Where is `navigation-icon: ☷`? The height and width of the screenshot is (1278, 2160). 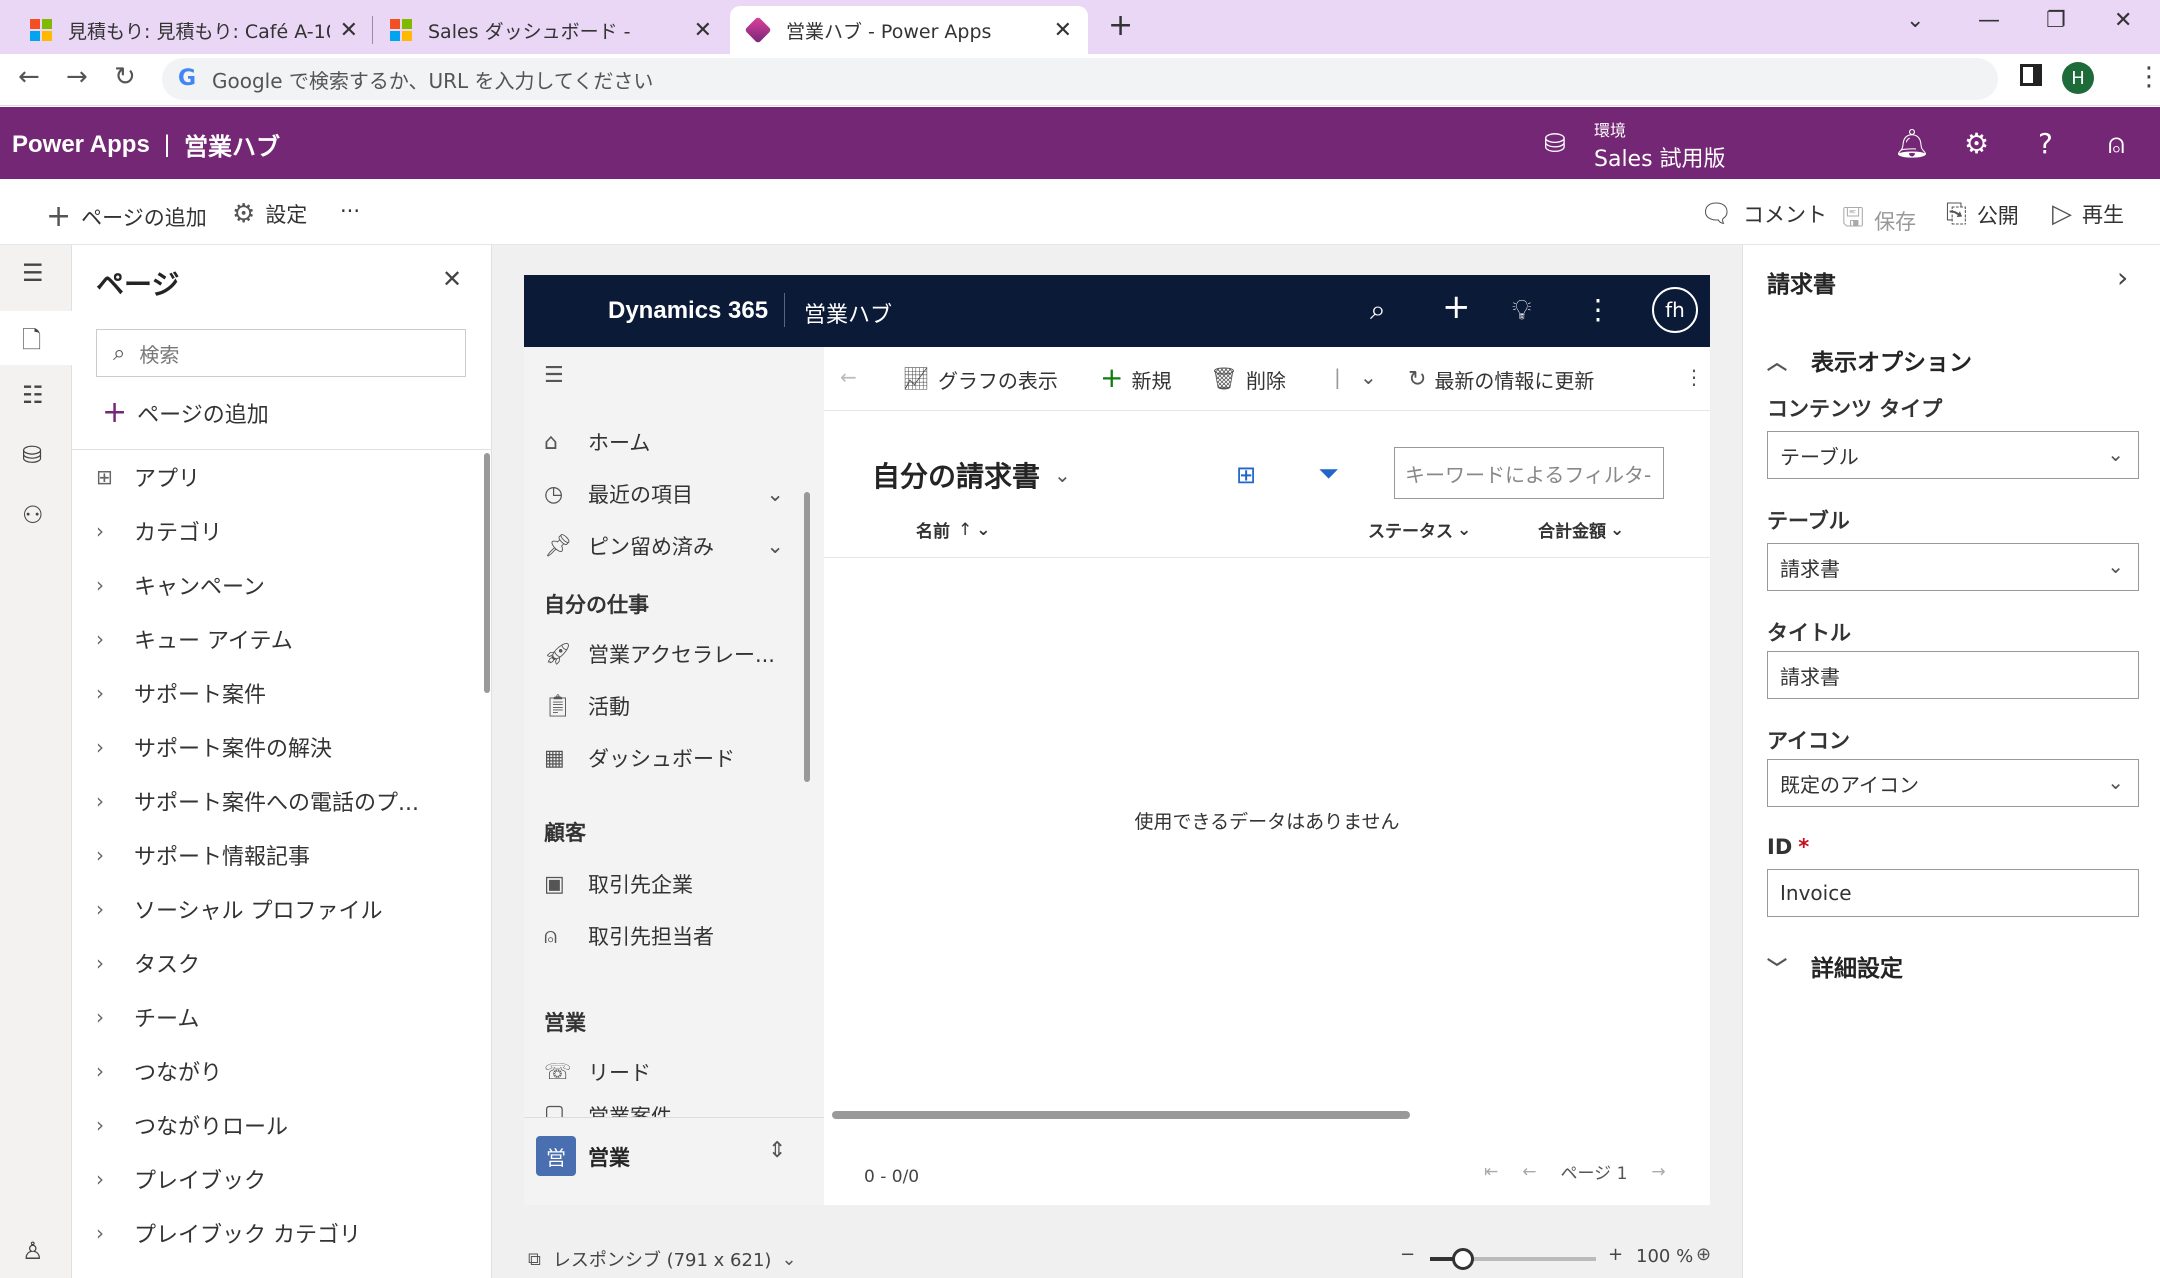 navigation-icon: ☷ is located at coordinates (33, 395).